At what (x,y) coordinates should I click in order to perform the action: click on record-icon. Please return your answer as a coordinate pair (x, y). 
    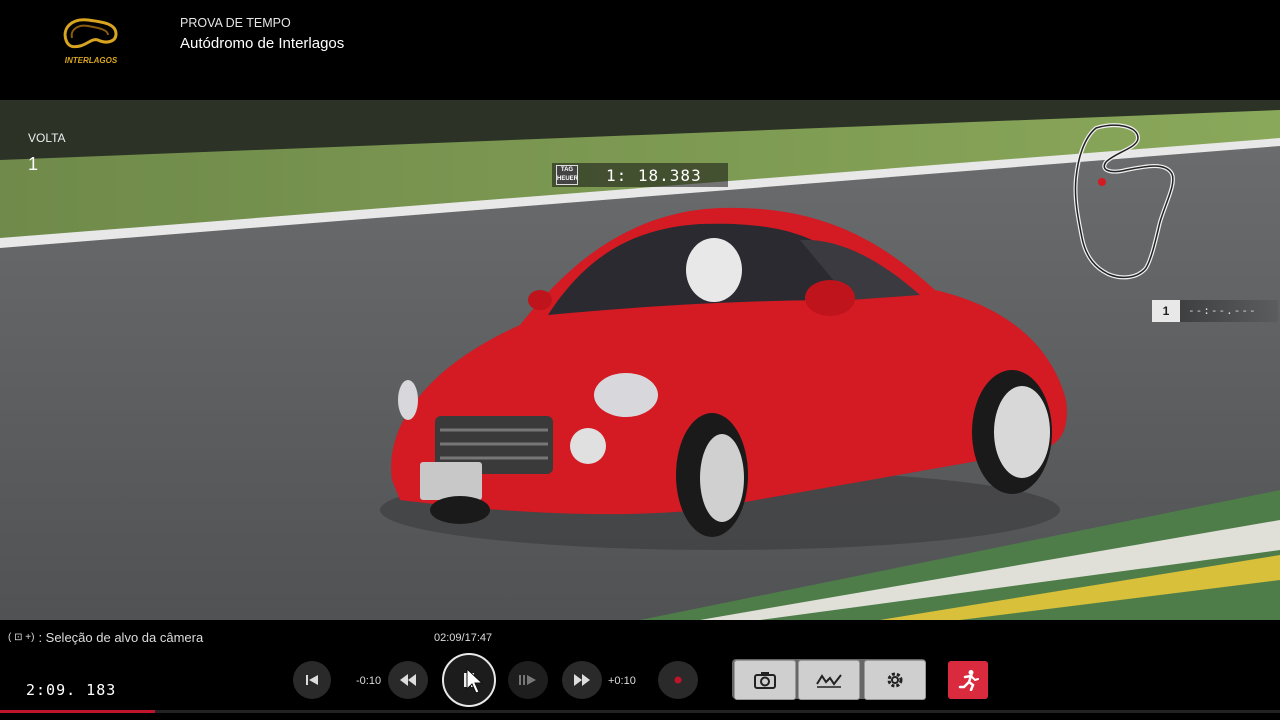
    Looking at the image, I should click on (678, 680).